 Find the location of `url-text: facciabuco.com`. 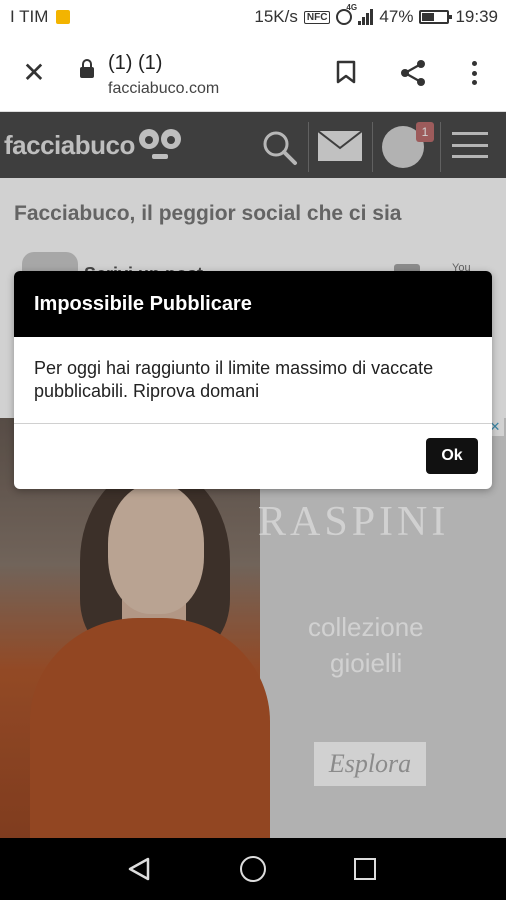

url-text: facciabuco.com is located at coordinates (163, 89).